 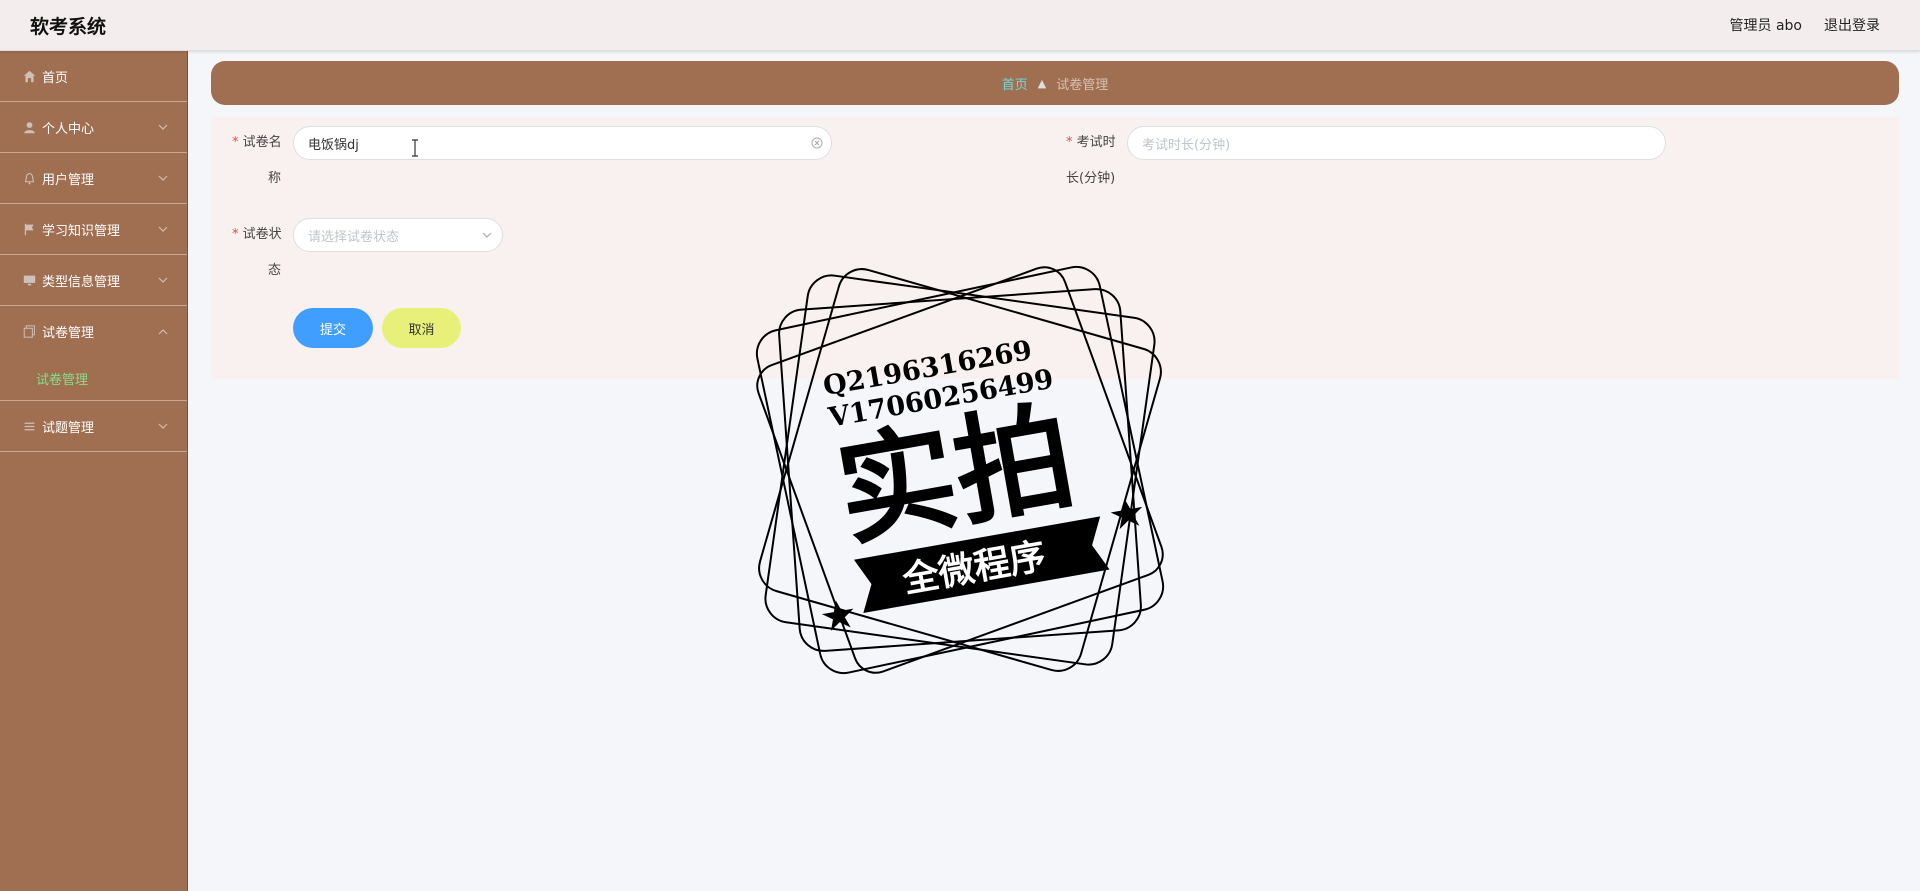 What do you see at coordinates (421, 328) in the screenshot?
I see `cancel-button: 取消` at bounding box center [421, 328].